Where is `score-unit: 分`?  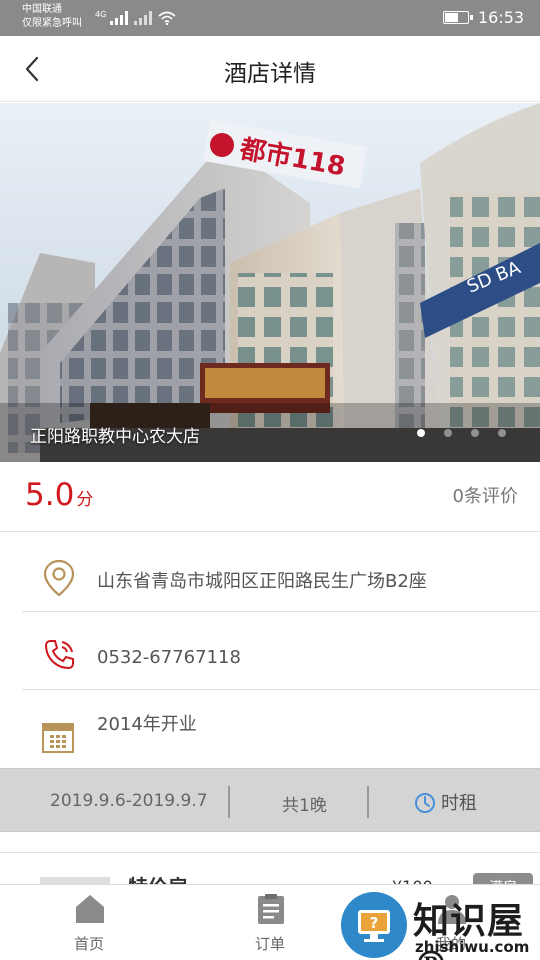 score-unit: 分 is located at coordinates (85, 500).